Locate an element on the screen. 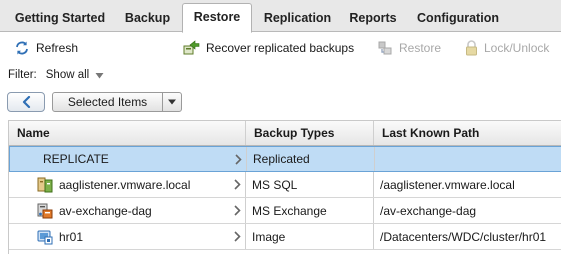  refresh-button: Refresh is located at coordinates (46, 48).